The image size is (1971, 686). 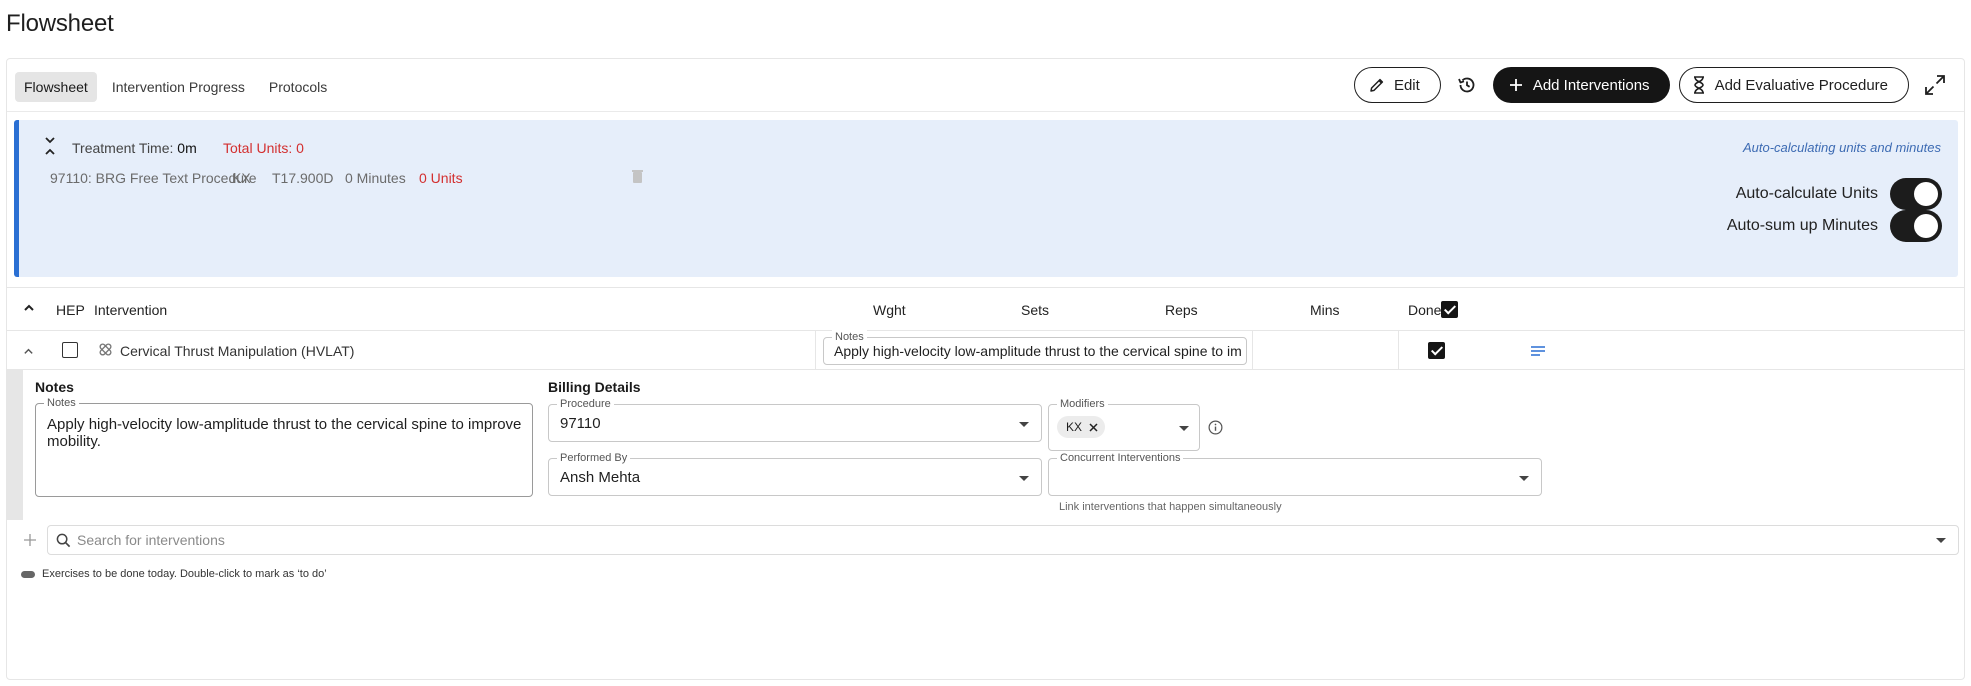 What do you see at coordinates (1916, 226) in the screenshot?
I see `auto-sum-minutes-toggle` at bounding box center [1916, 226].